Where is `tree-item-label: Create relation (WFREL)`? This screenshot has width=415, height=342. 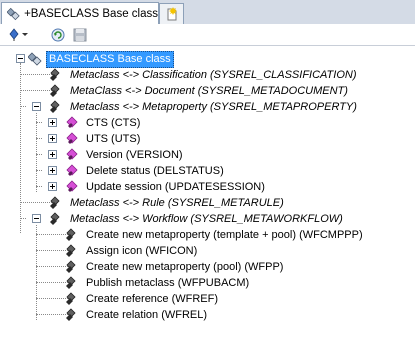
tree-item-label: Create relation (WFREL) is located at coordinates (147, 314).